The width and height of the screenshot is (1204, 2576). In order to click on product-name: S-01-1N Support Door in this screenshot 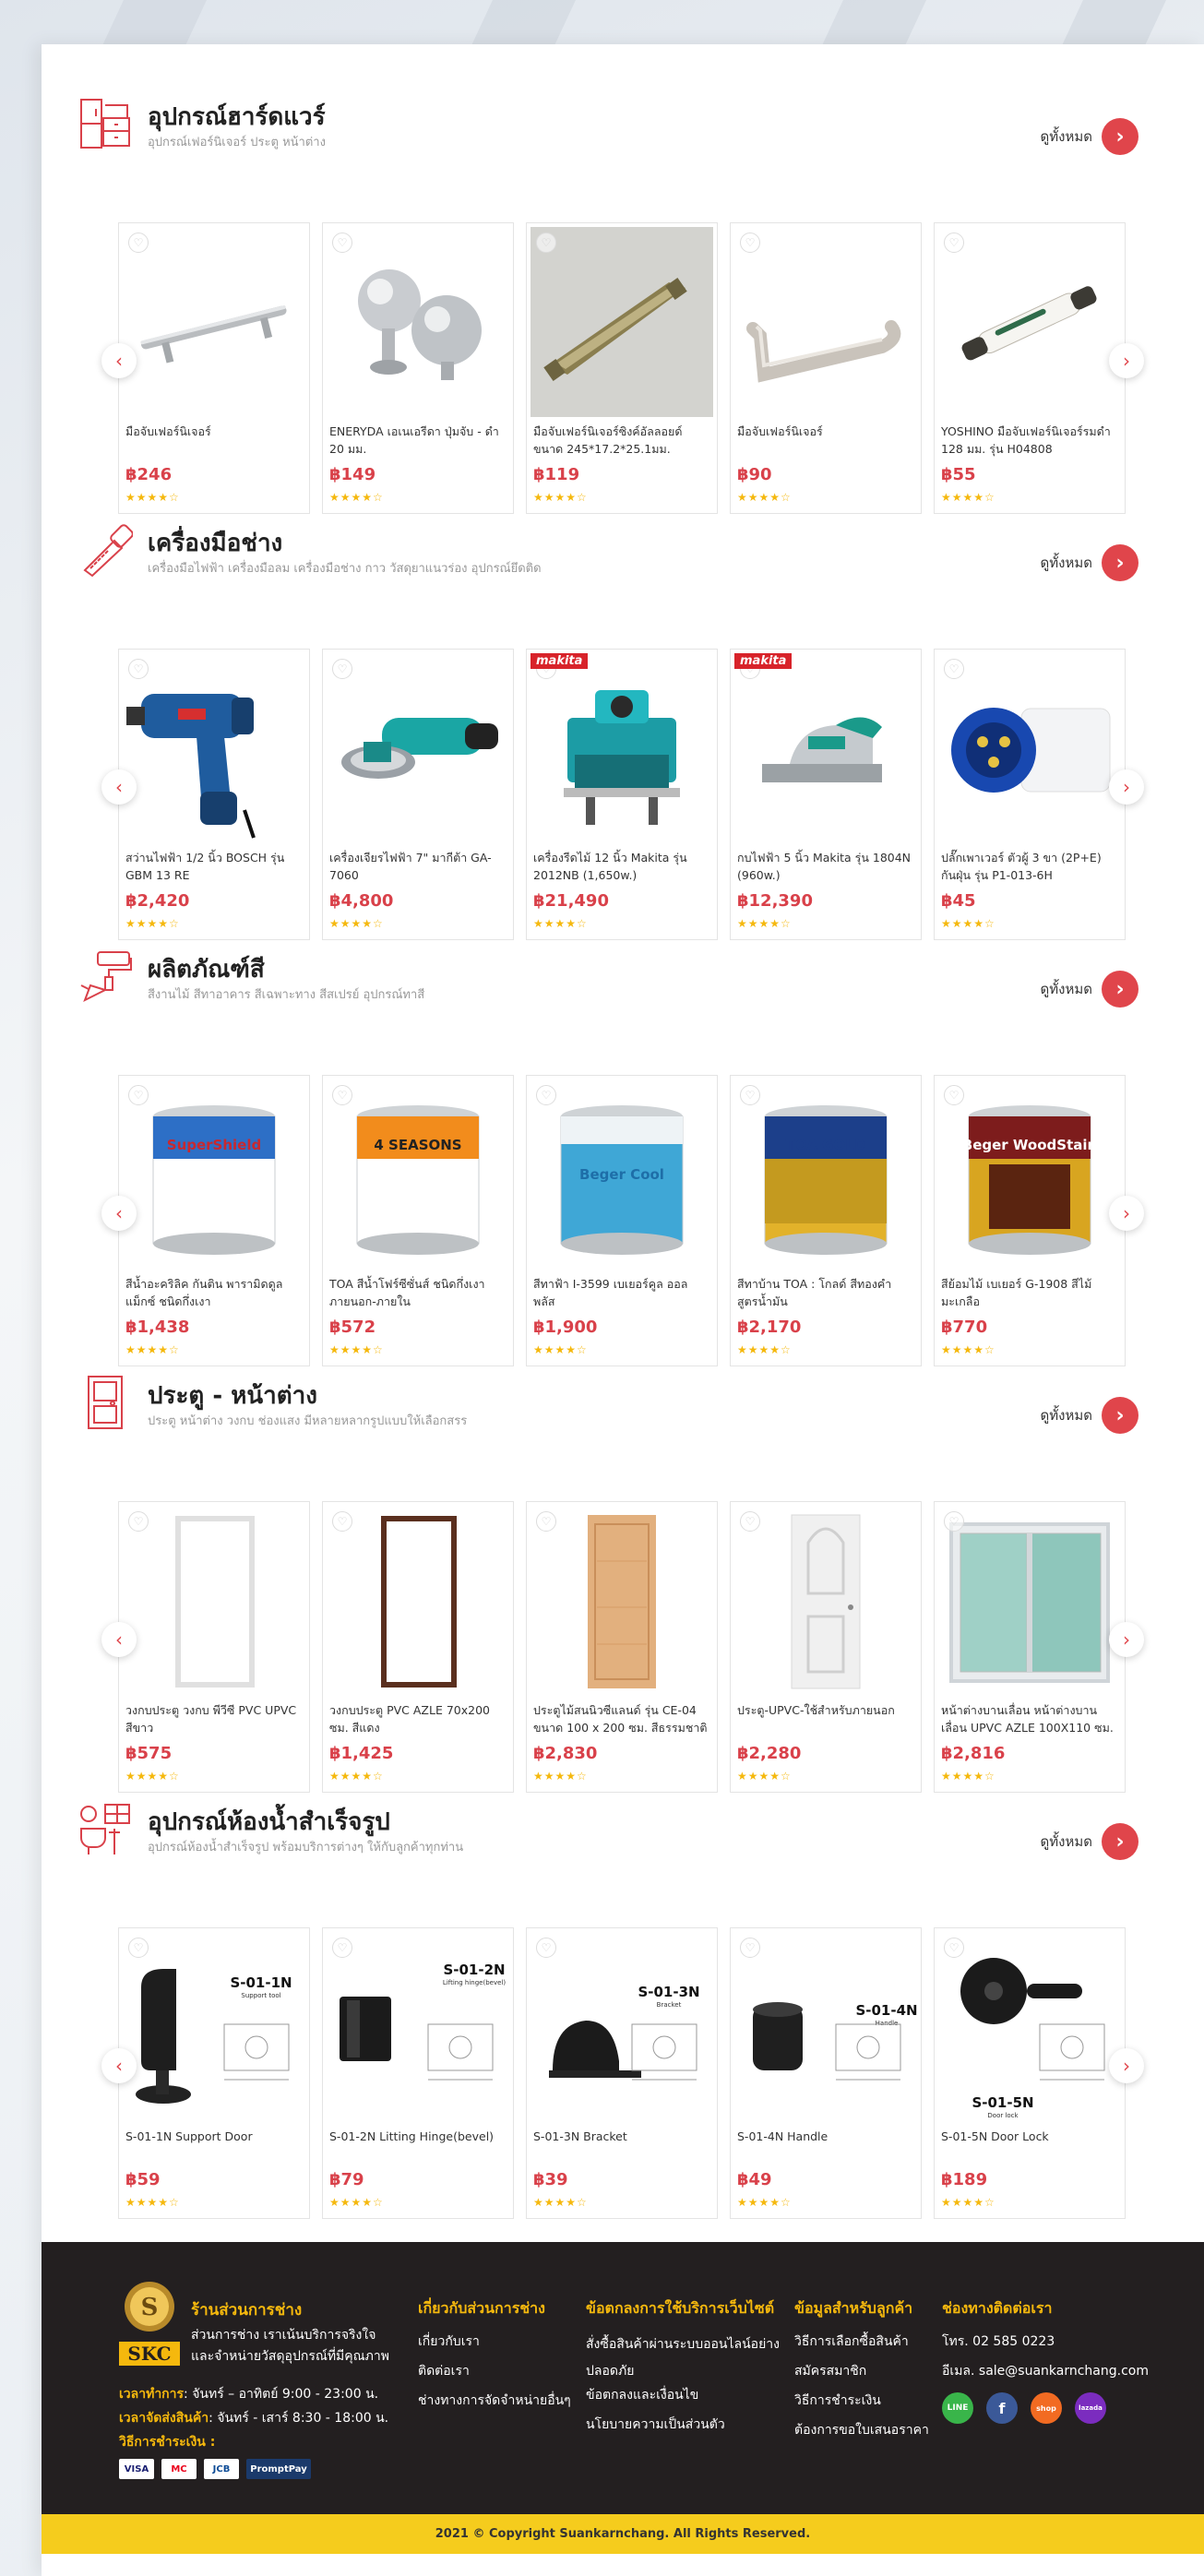, I will do `click(214, 2148)`.